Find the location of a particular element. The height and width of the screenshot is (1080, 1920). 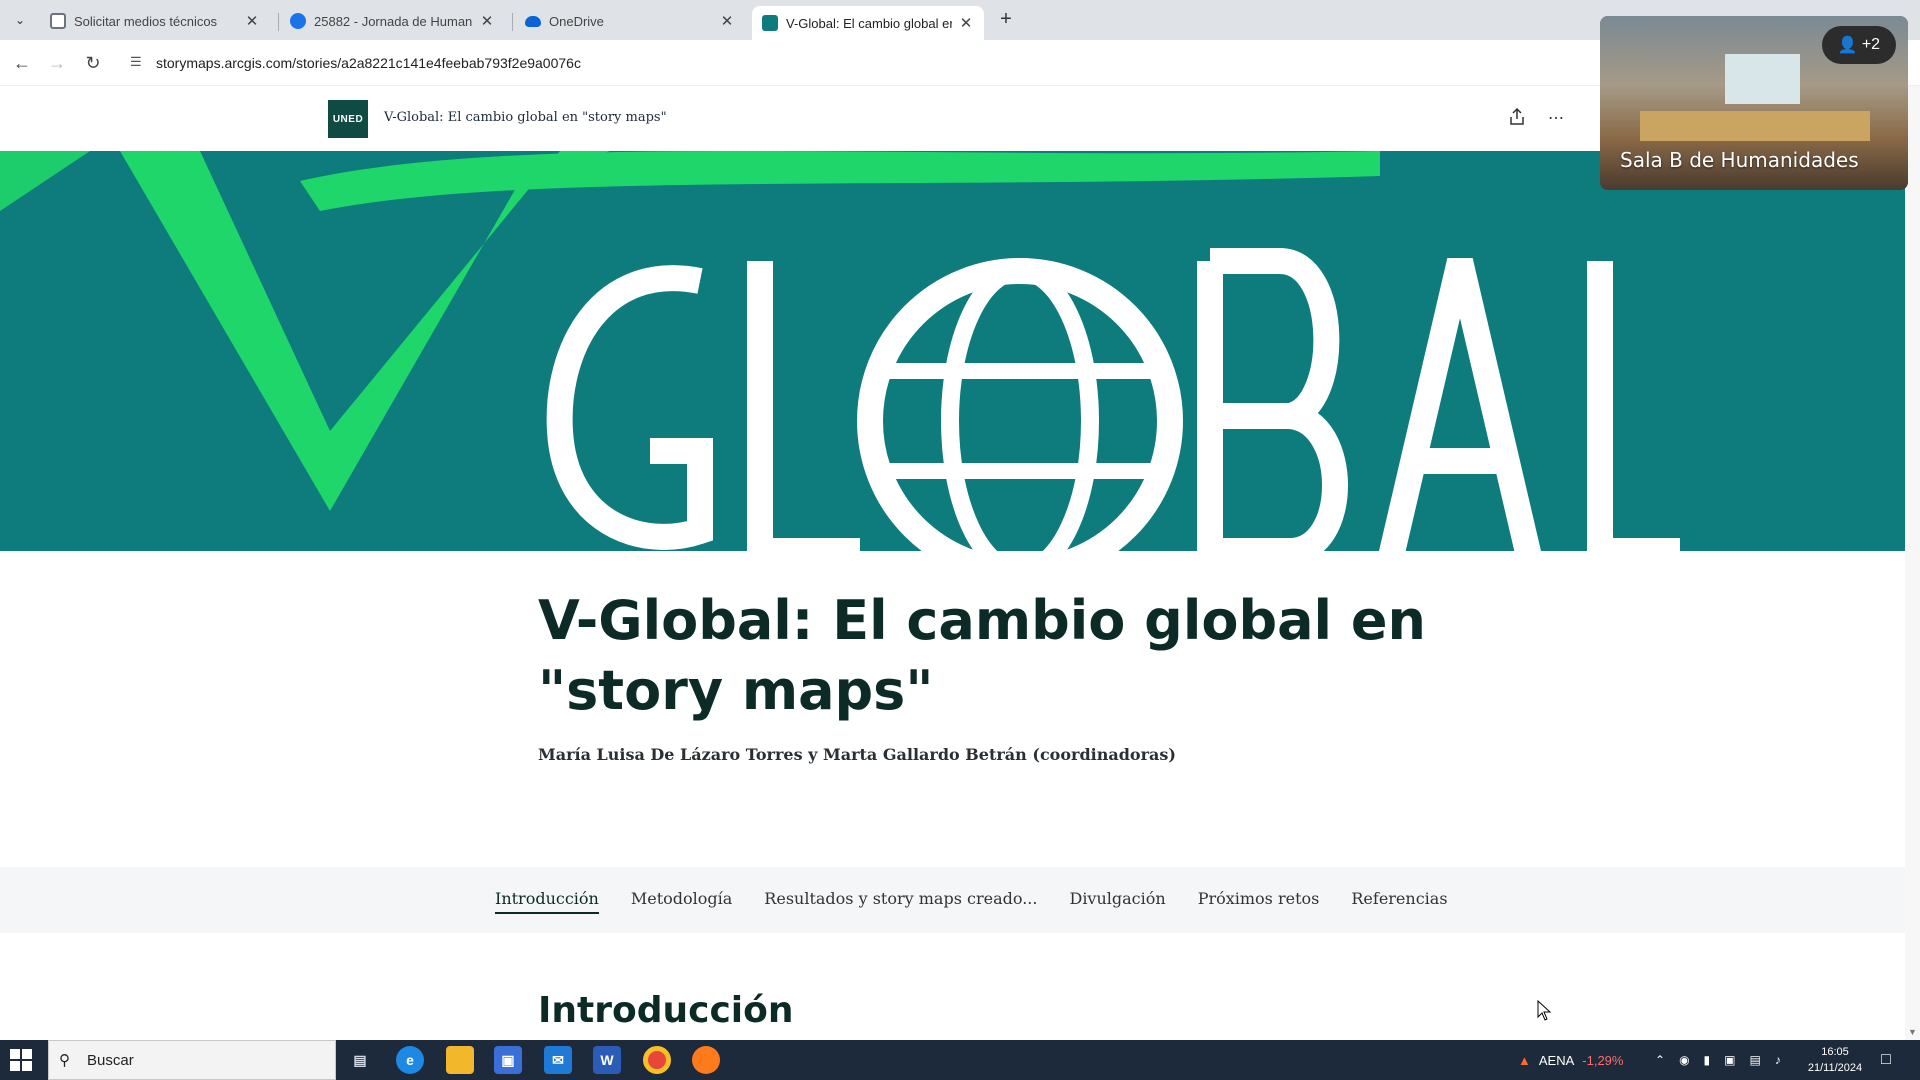

tab-onedrive: OneDrive ✕ is located at coordinates (630, 21).